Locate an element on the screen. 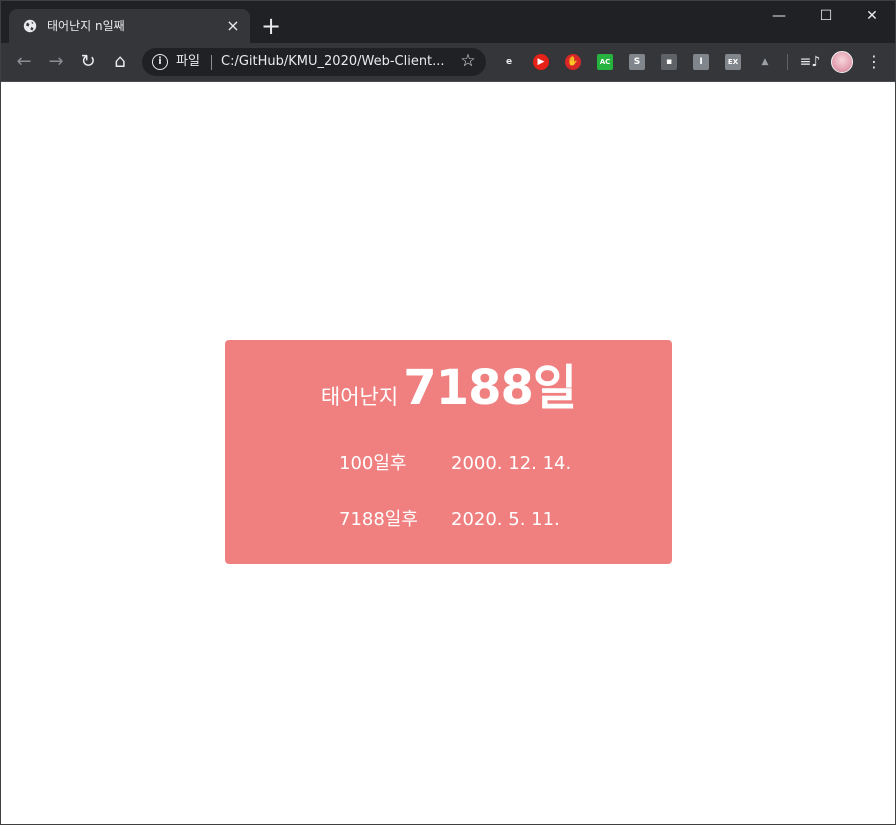  milestone-label: 100일후 is located at coordinates (373, 463).